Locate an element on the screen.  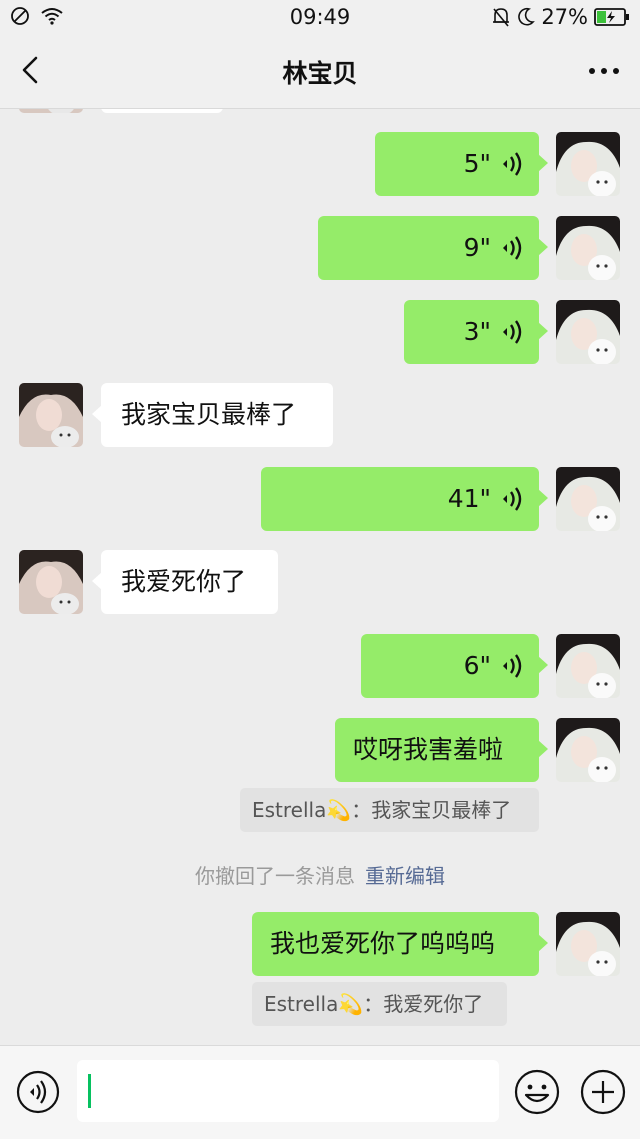
voice-duration: 6" is located at coordinates (477, 665).